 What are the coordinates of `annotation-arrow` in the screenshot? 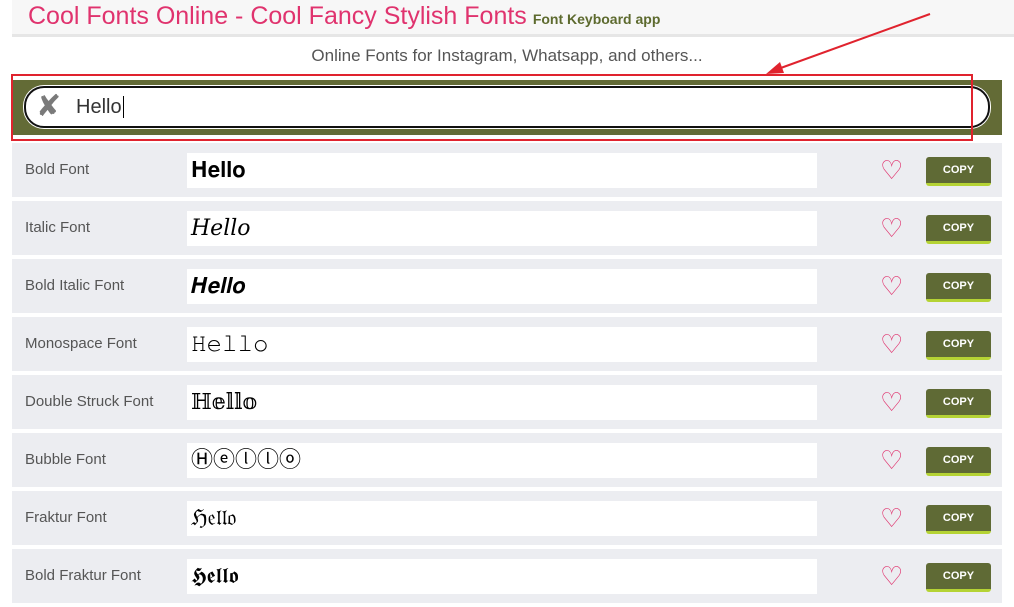 It's located at (848, 43).